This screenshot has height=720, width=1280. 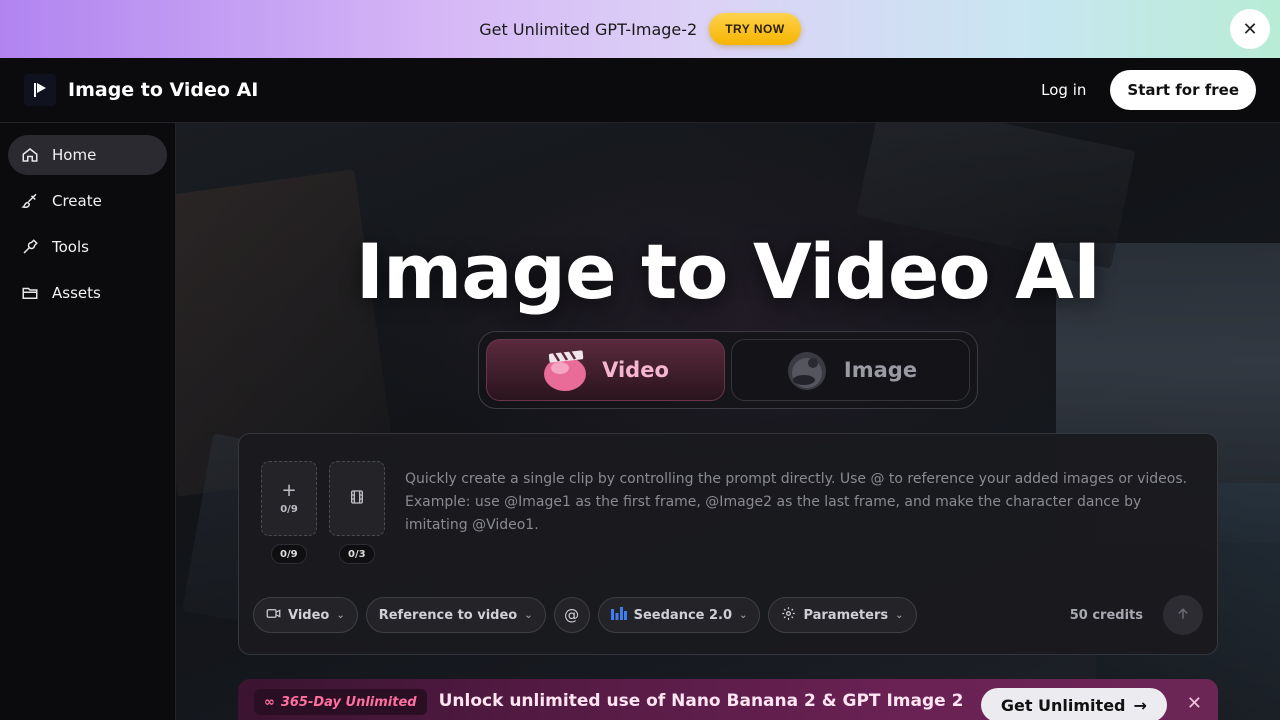 I want to click on play-logo-icon, so click(x=40, y=90).